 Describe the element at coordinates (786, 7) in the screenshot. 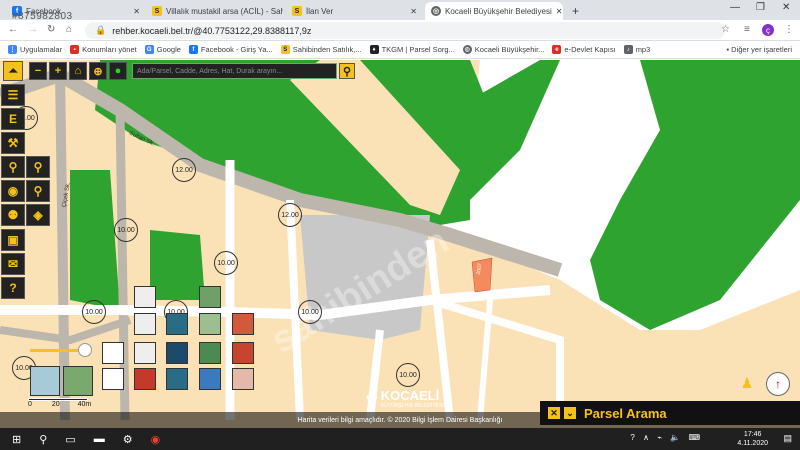

I see `close-window-icon: ✕` at that location.